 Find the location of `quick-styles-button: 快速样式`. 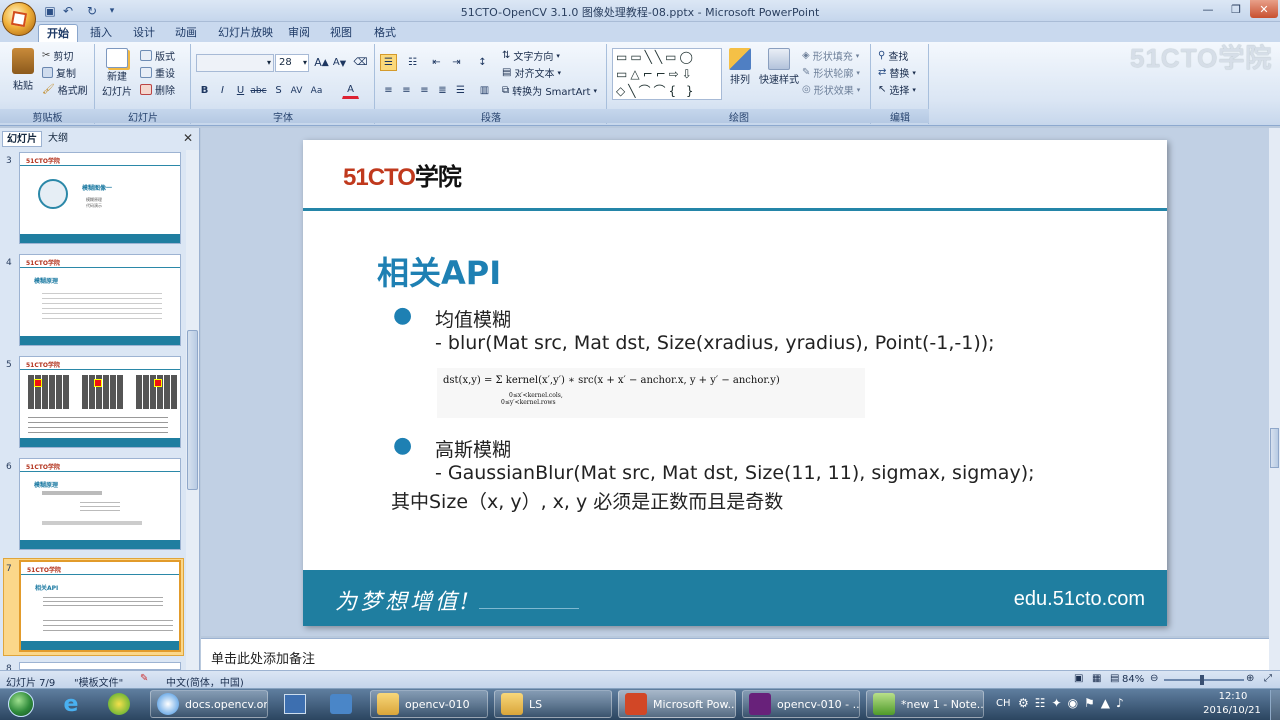

quick-styles-button: 快速样式 is located at coordinates (779, 67).